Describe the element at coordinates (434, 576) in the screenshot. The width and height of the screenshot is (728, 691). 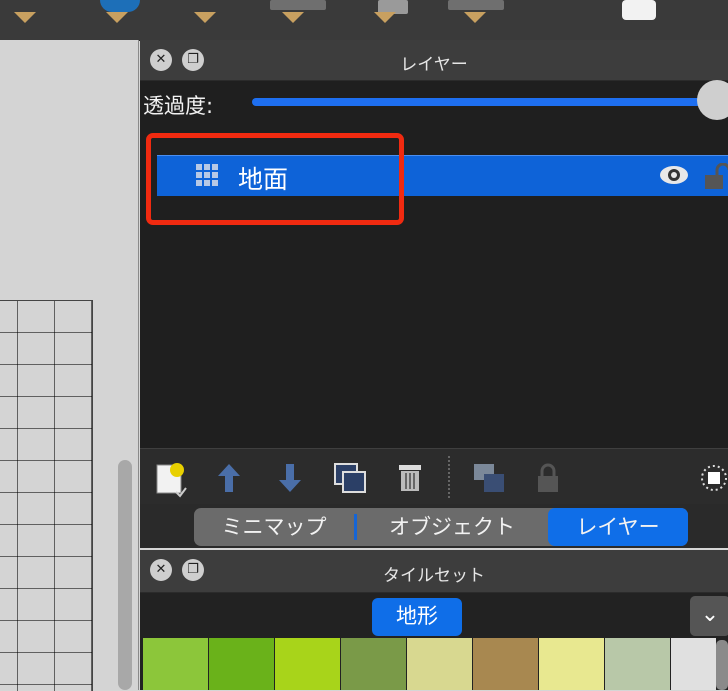
I see `tileset-title: タイルセット` at that location.